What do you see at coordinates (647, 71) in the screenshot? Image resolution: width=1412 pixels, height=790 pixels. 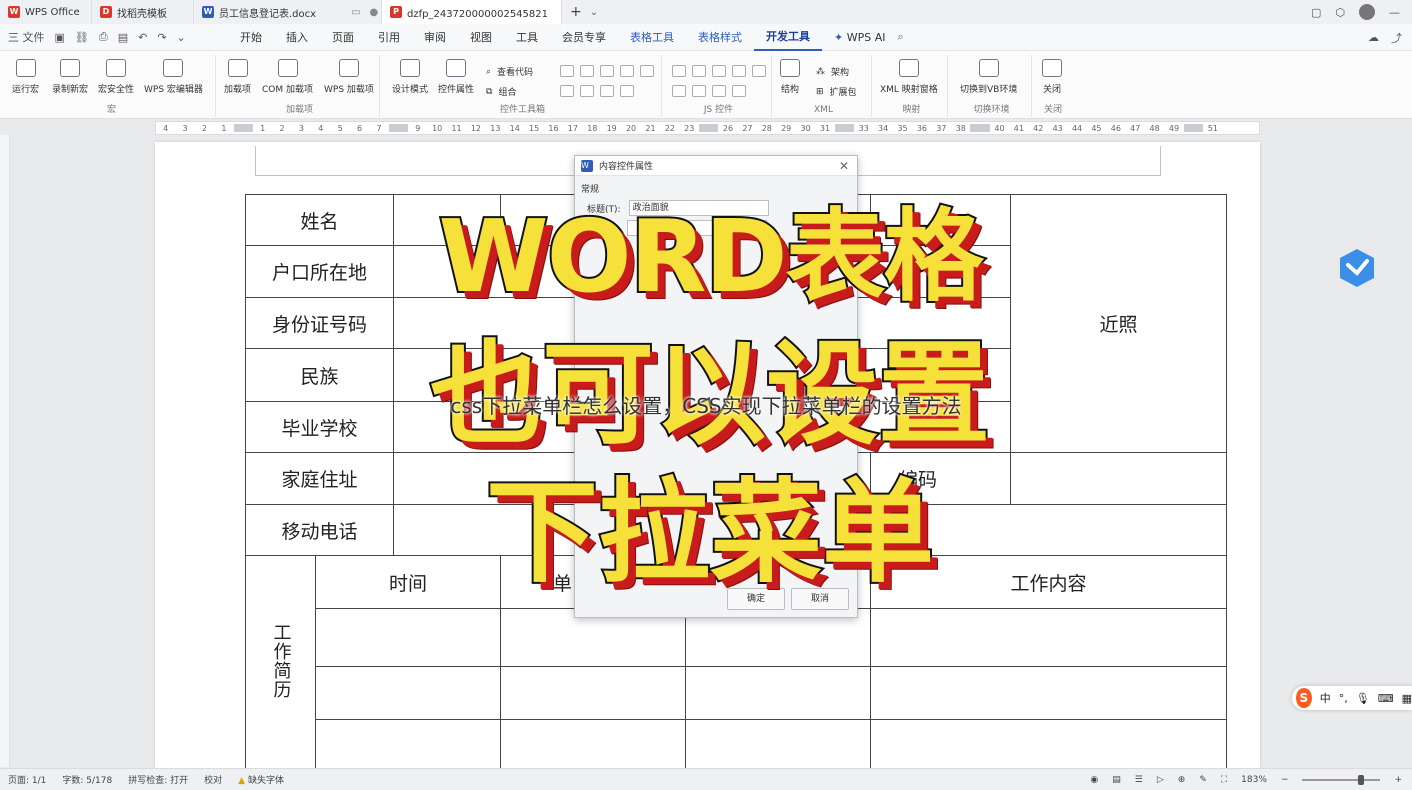 I see `image-control-icon` at bounding box center [647, 71].